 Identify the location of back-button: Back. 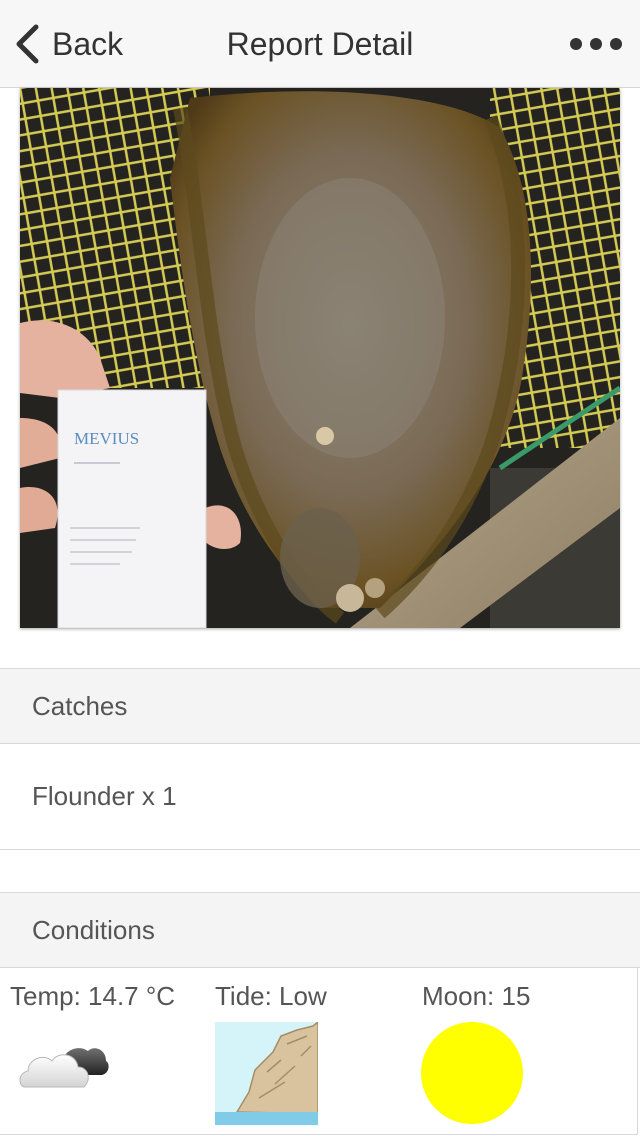
(68, 44).